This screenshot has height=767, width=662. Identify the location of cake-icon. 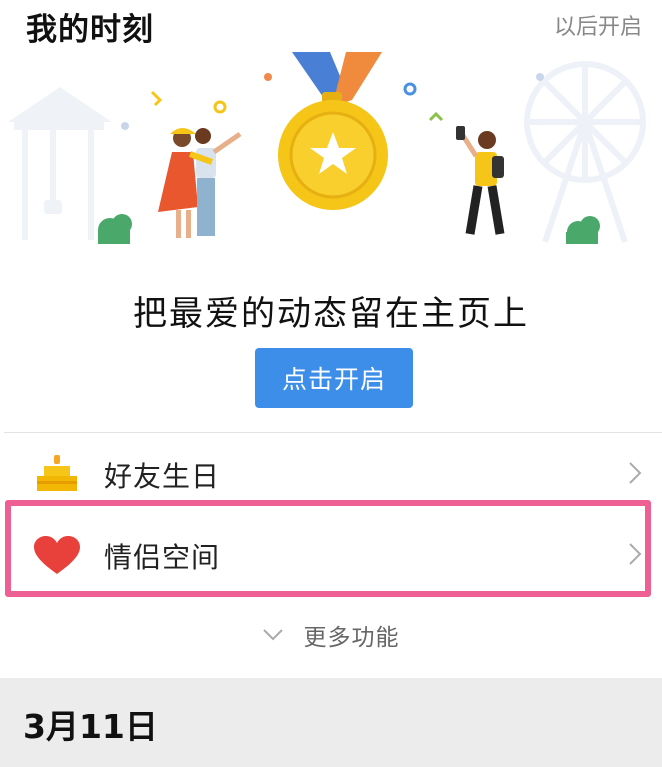
(57, 473).